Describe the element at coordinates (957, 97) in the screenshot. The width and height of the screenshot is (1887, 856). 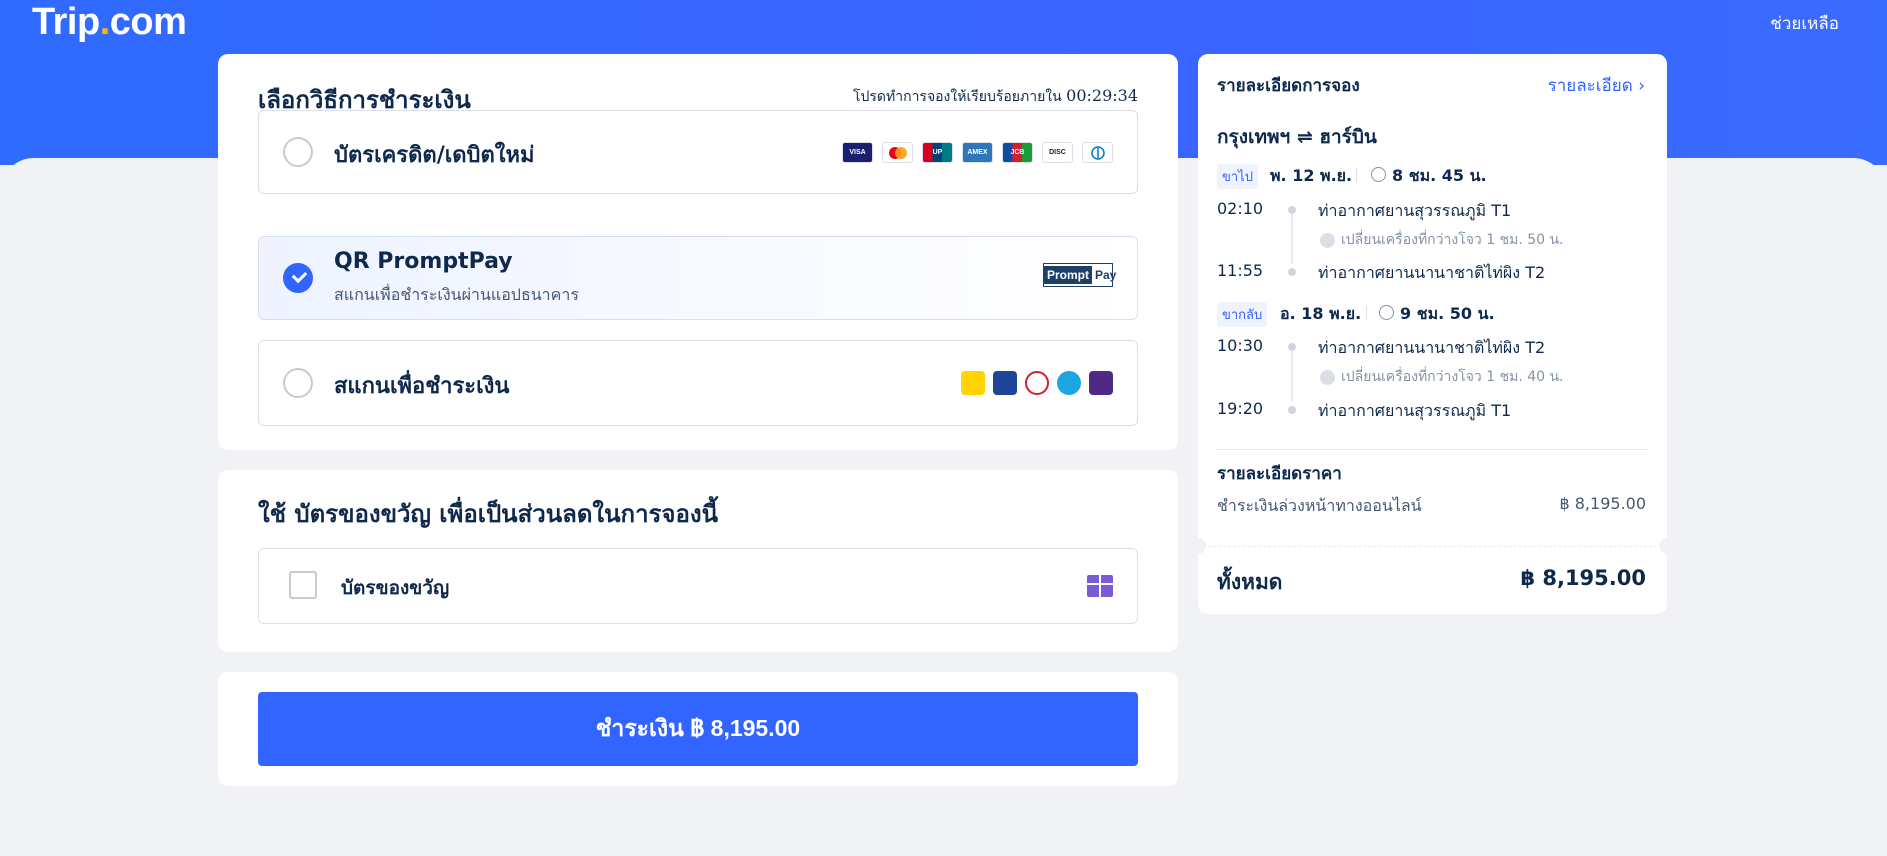
I see `timer-label: โปรดทำการจองให้เรียบร้อยภายใน` at that location.